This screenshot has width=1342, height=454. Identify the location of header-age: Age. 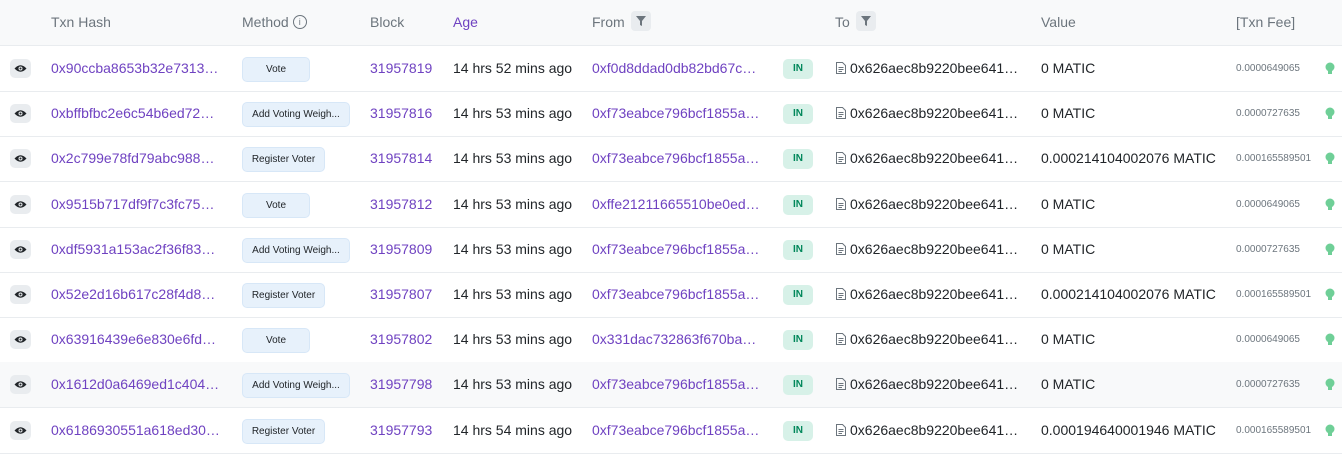
(465, 22).